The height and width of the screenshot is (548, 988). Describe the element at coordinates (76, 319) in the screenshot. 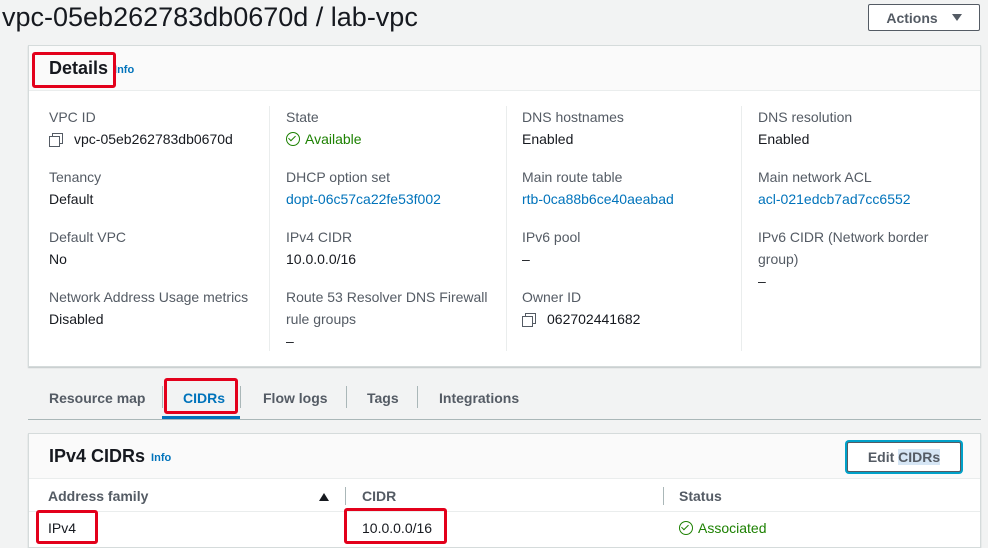

I see `field-value: Disabled` at that location.